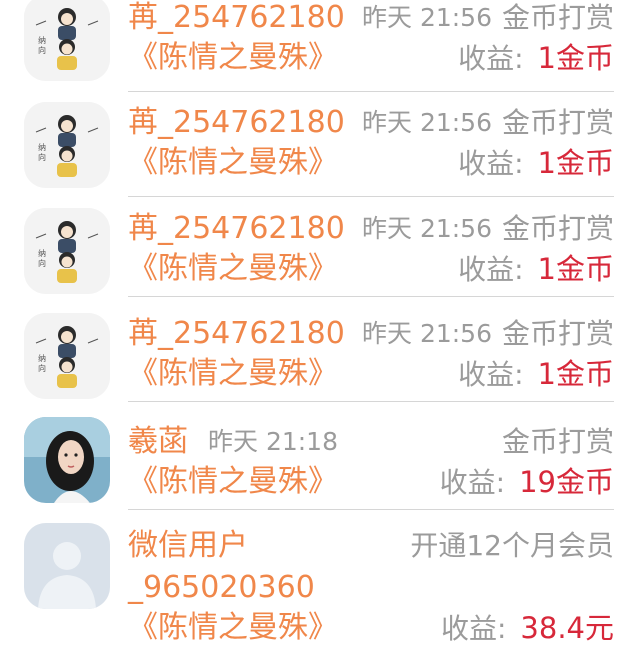 Image resolution: width=640 pixels, height=667 pixels. I want to click on username-line-1: 微信用户, so click(188, 546).